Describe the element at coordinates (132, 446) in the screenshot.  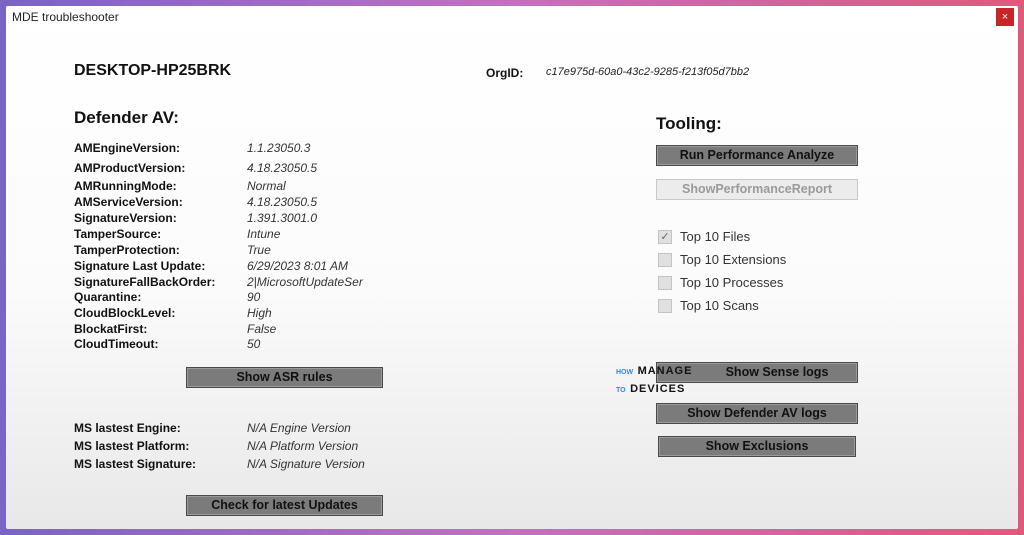
I see `latest-label: MS lastest Platform:` at that location.